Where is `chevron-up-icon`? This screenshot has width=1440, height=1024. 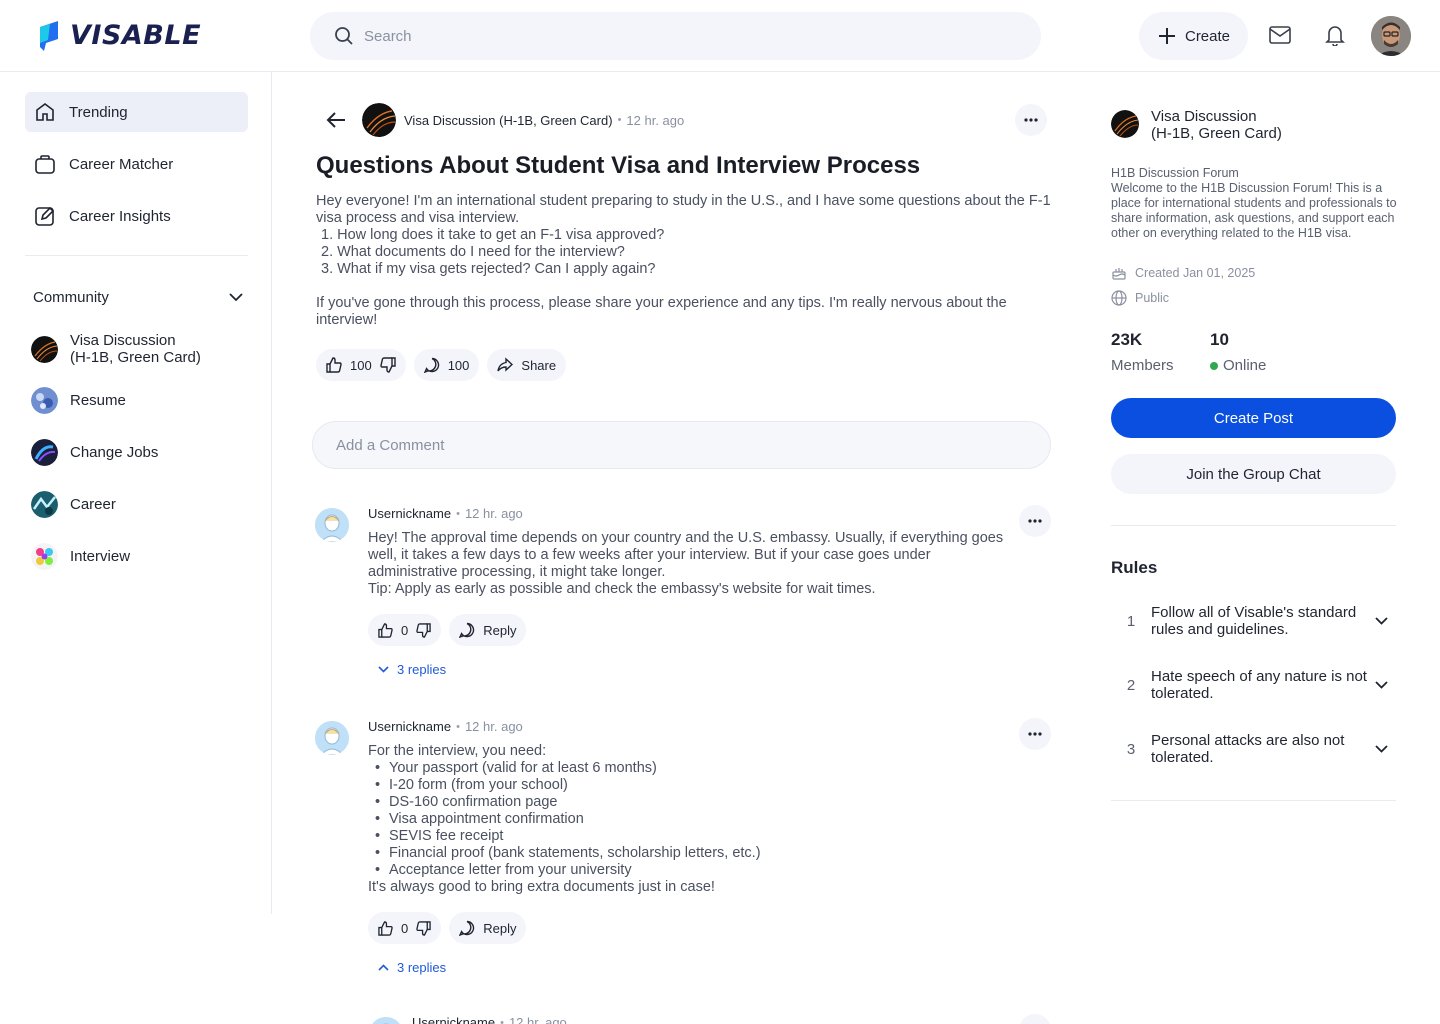
chevron-up-icon is located at coordinates (383, 967).